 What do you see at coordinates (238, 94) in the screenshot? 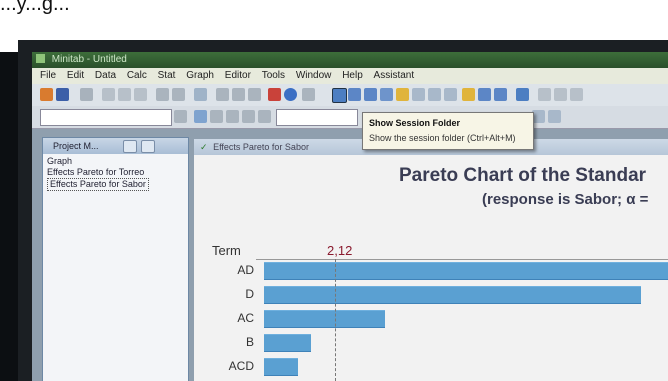
I see `insert-columns-icon` at bounding box center [238, 94].